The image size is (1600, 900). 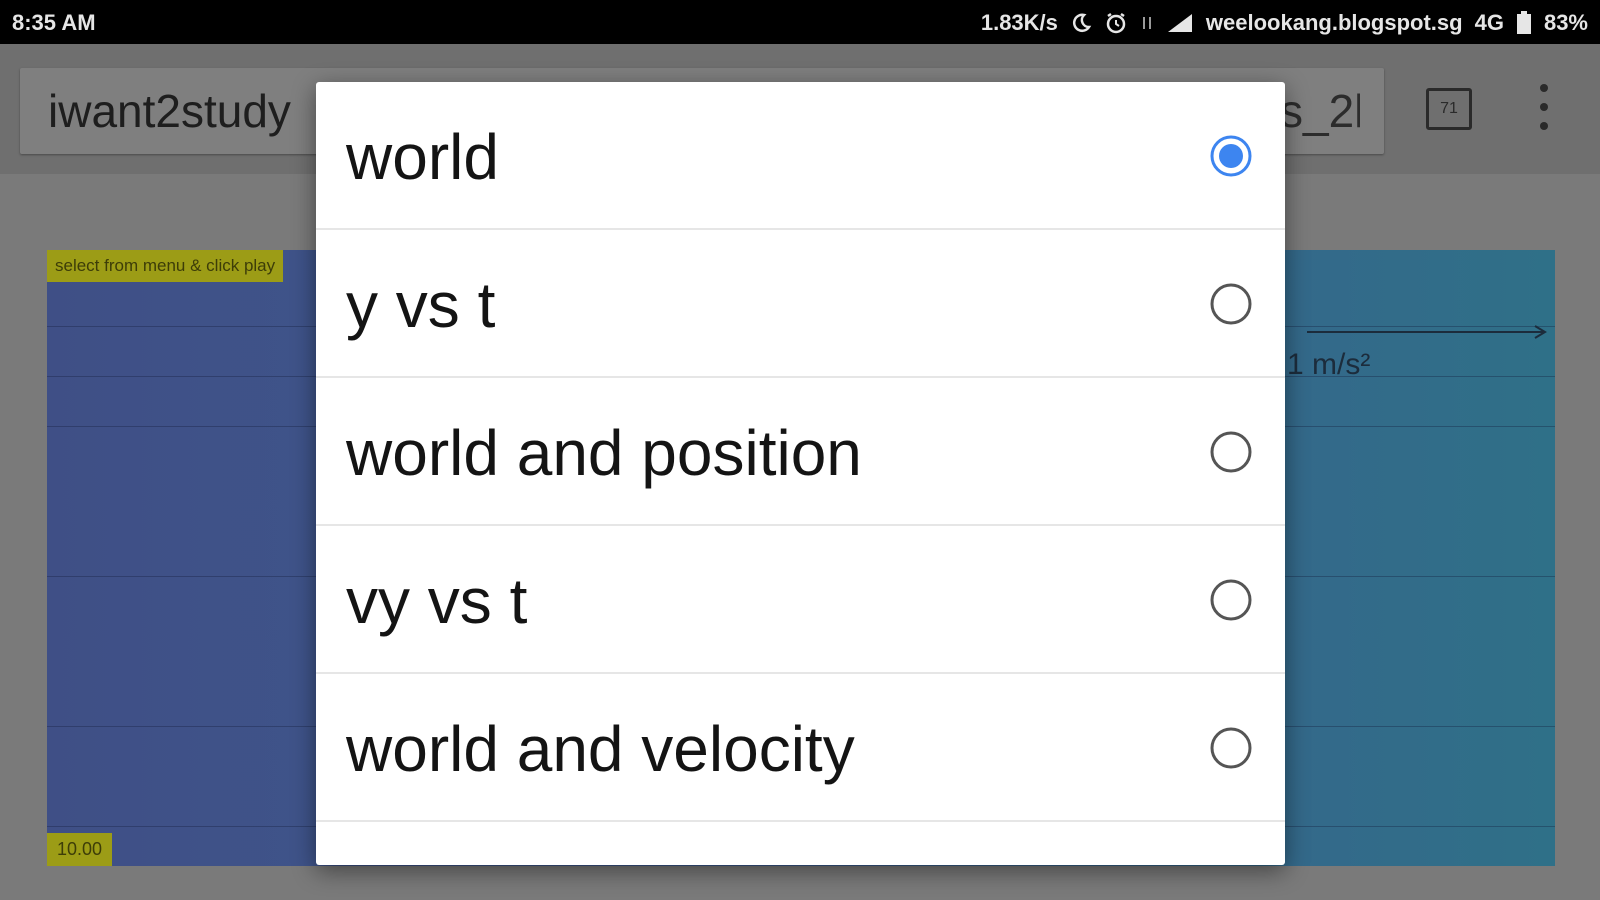 What do you see at coordinates (421, 305) in the screenshot?
I see `option-label: y vs t` at bounding box center [421, 305].